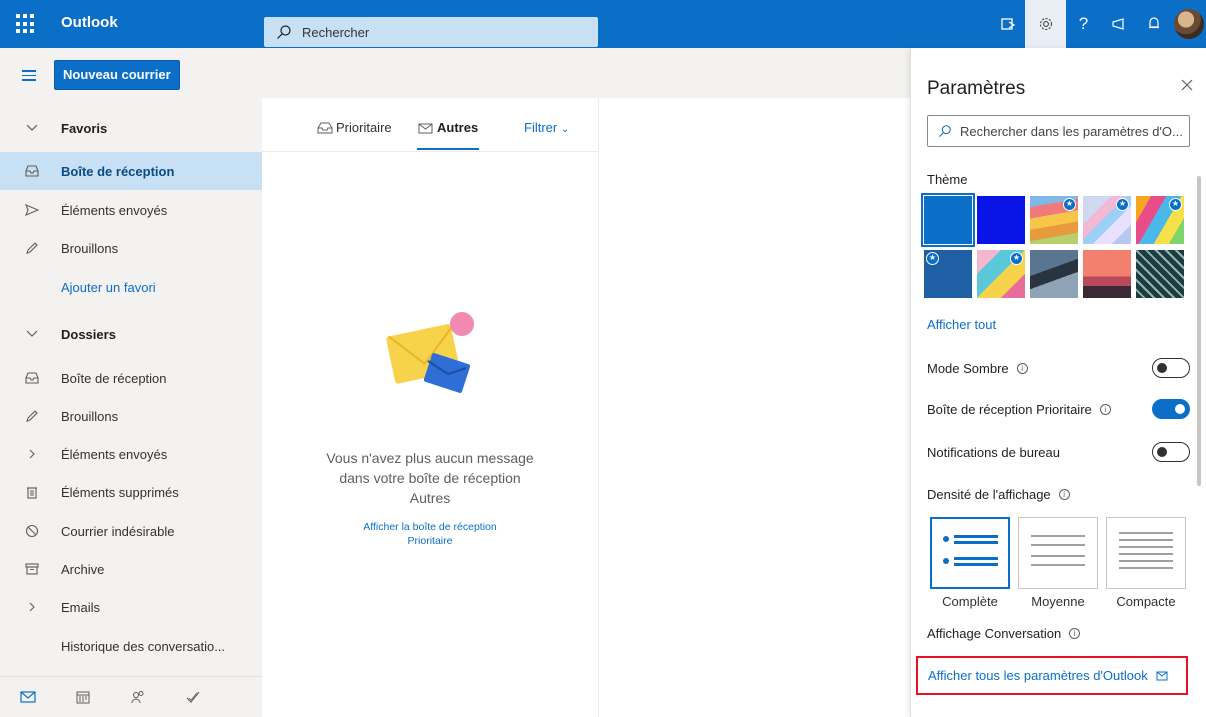  What do you see at coordinates (1107, 220) in the screenshot?
I see `theme-pastel: ★` at bounding box center [1107, 220].